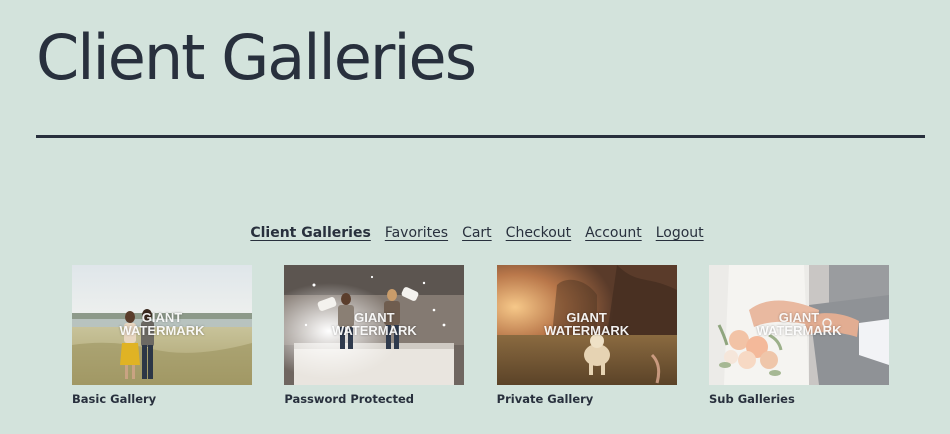 The width and height of the screenshot is (950, 434). What do you see at coordinates (587, 399) in the screenshot?
I see `gallery-title: Private Gallery` at bounding box center [587, 399].